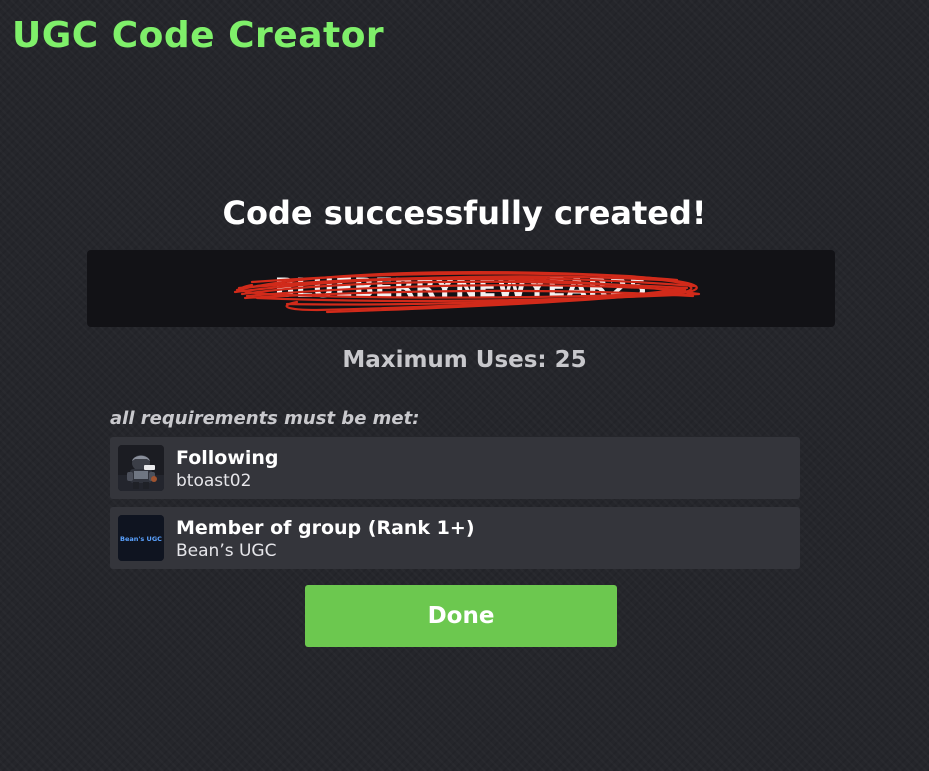 The image size is (929, 771). I want to click on redaction-scribble, so click(467, 292).